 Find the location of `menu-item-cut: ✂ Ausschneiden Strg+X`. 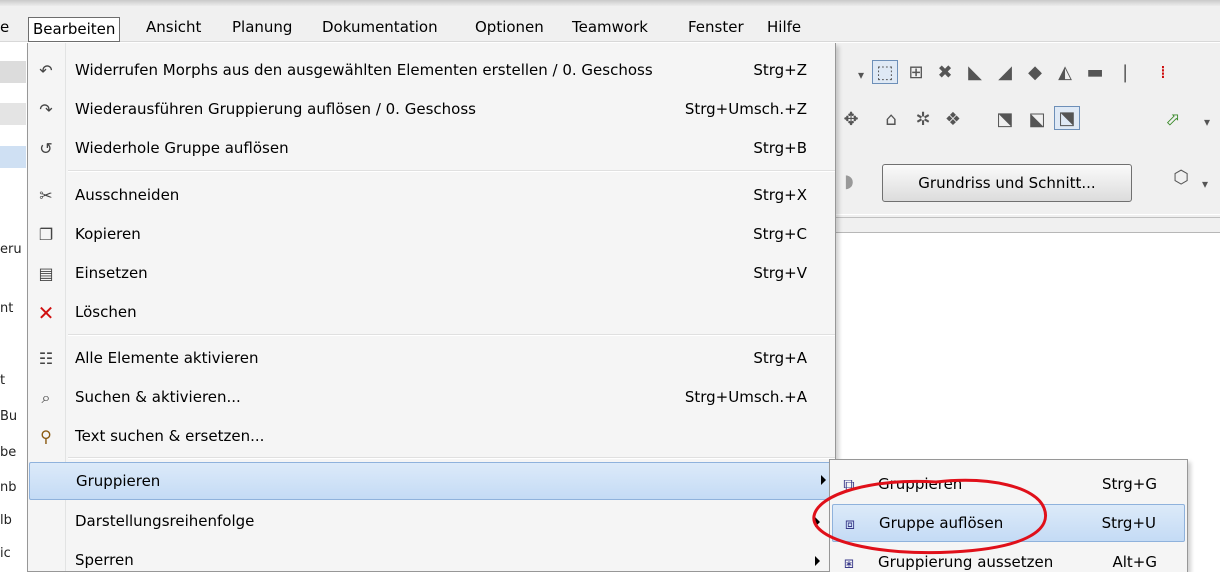

menu-item-cut: ✂ Ausschneiden Strg+X is located at coordinates (432, 196).